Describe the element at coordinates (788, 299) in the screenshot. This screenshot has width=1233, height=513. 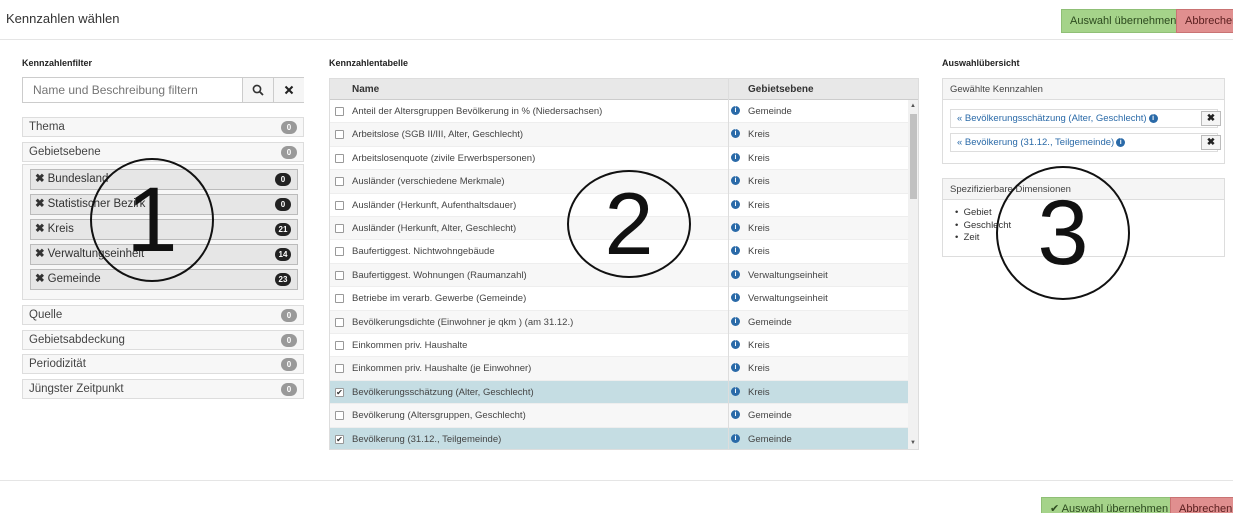
I see `row-gebietsebene: Verwaltungseinheit` at that location.